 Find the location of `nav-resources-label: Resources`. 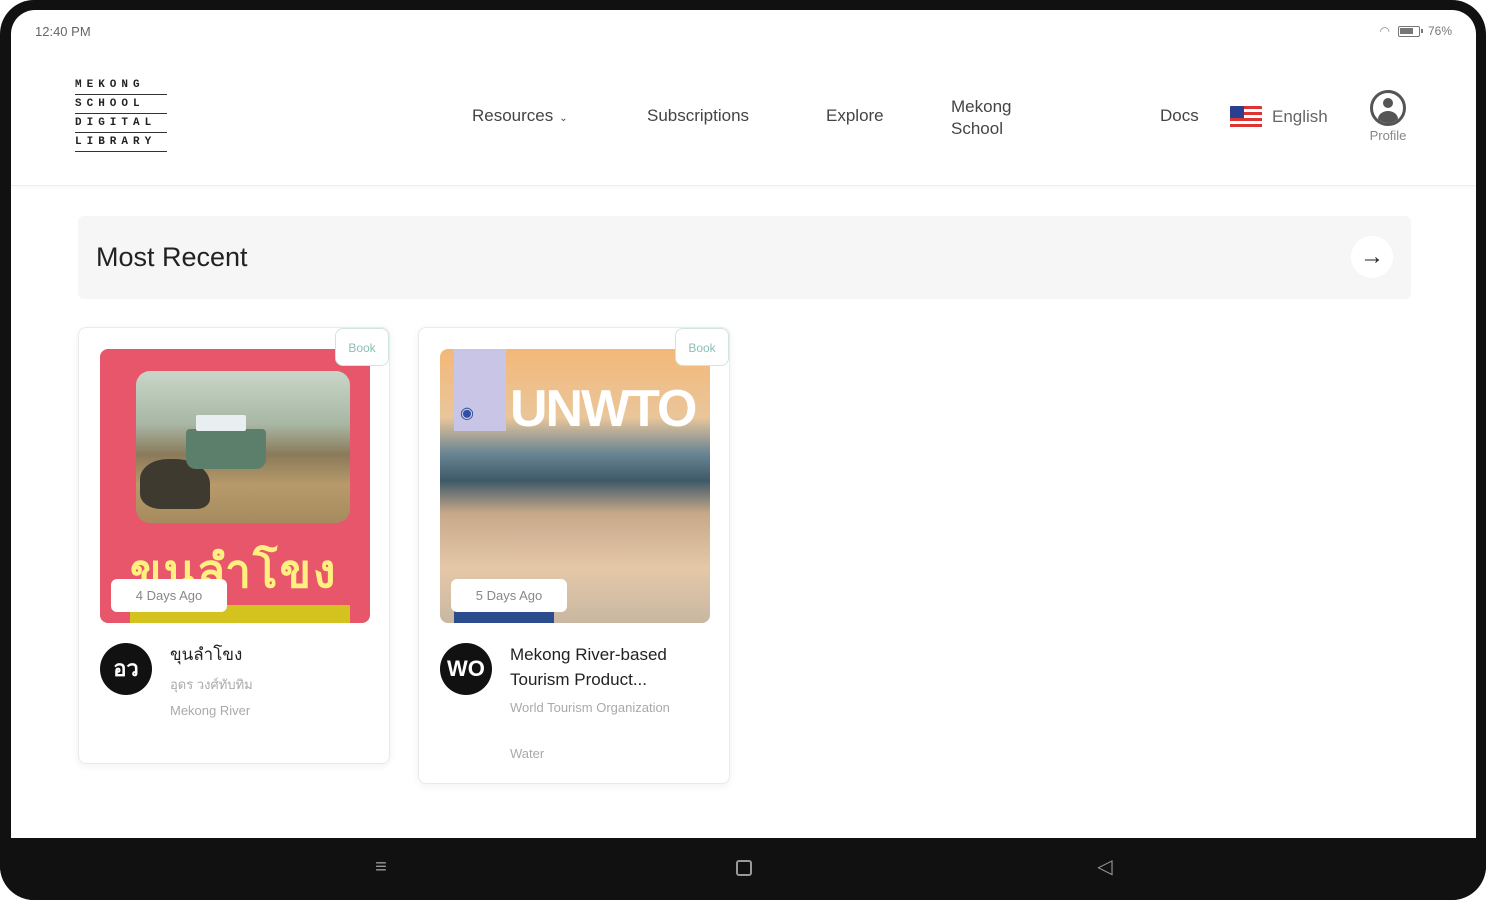

nav-resources-label: Resources is located at coordinates (513, 115).